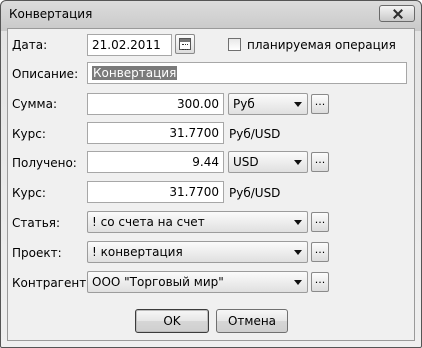  Describe the element at coordinates (211, 14) in the screenshot. I see `title-bar: Конвертация` at that location.